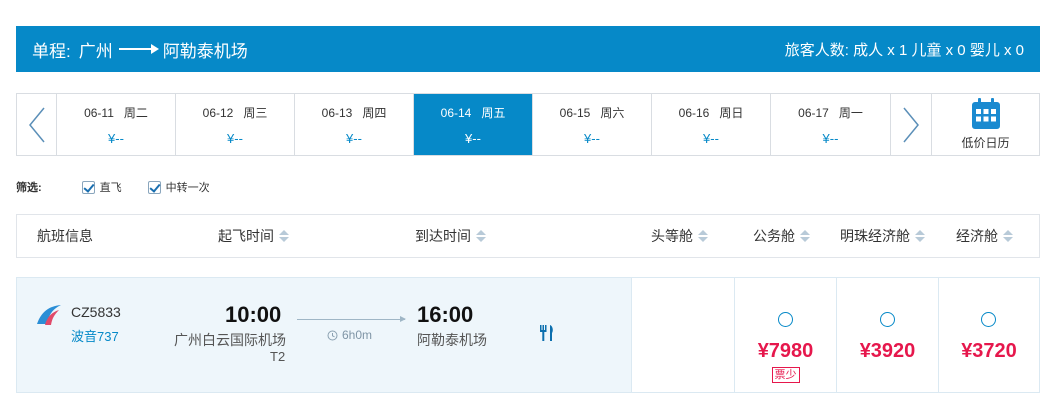 The height and width of the screenshot is (409, 1052). I want to click on date-option-06-14: 06-14 周五 ¥--, so click(473, 124).